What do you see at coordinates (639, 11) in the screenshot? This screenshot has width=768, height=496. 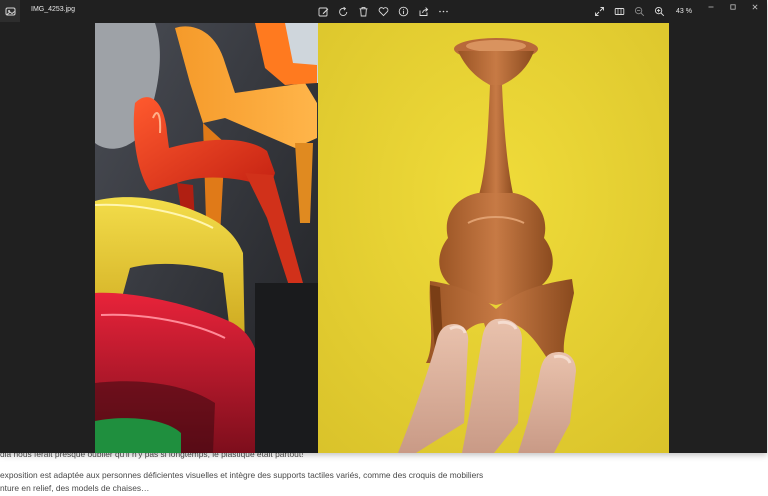 I see `zoom-out-icon` at bounding box center [639, 11].